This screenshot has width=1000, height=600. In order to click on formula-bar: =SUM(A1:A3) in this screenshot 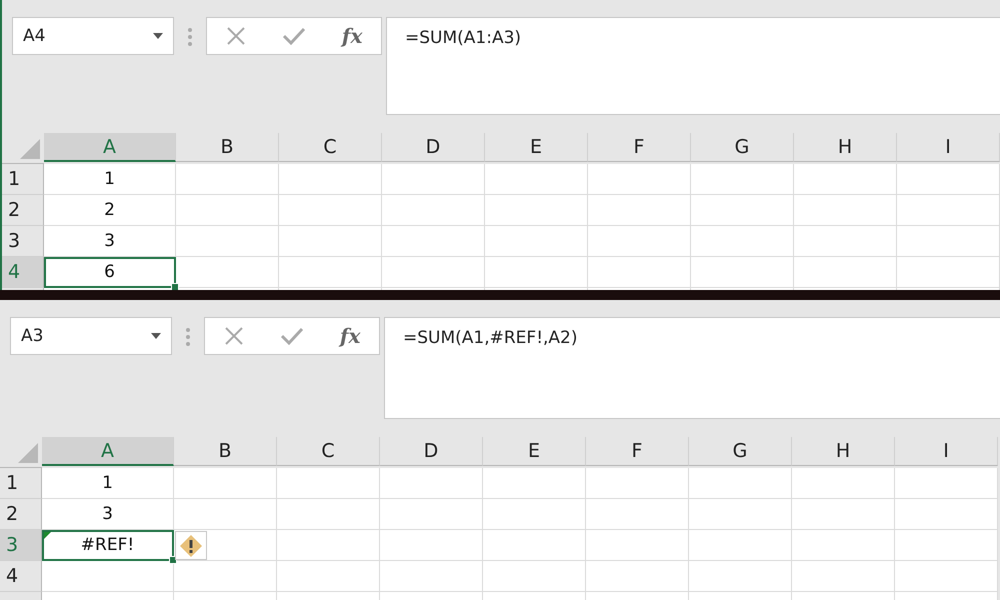, I will do `click(693, 66)`.